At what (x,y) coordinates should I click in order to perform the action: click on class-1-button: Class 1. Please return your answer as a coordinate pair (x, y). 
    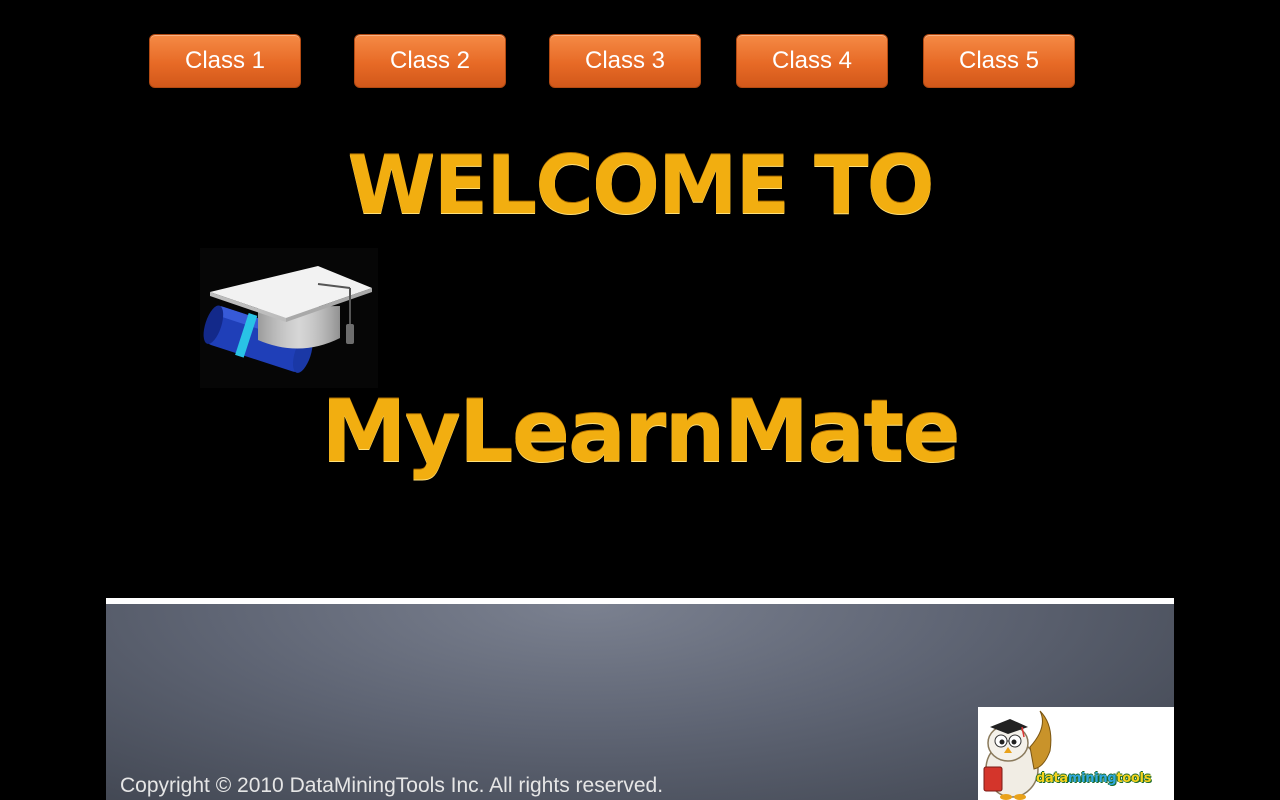
    Looking at the image, I should click on (225, 61).